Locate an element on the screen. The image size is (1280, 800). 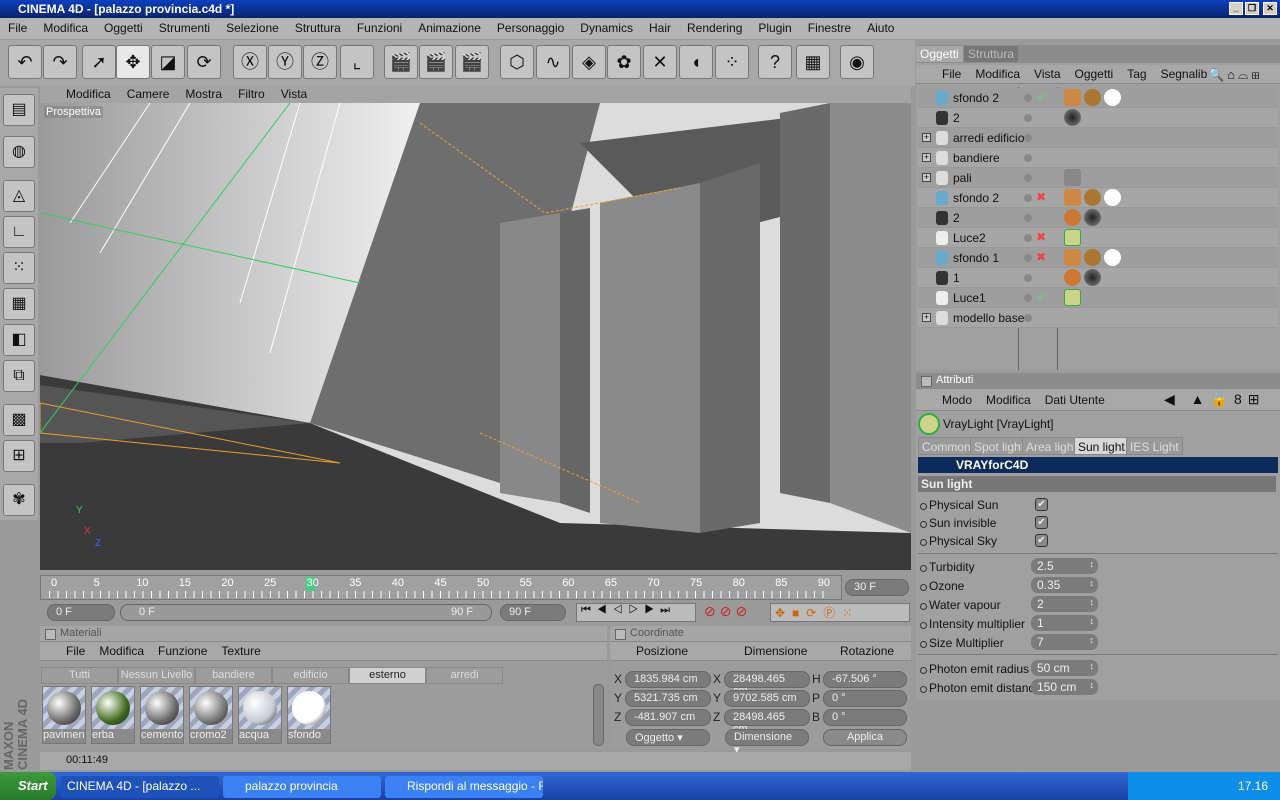
objects-menu-modifica: Modifica is located at coordinates (997, 75).